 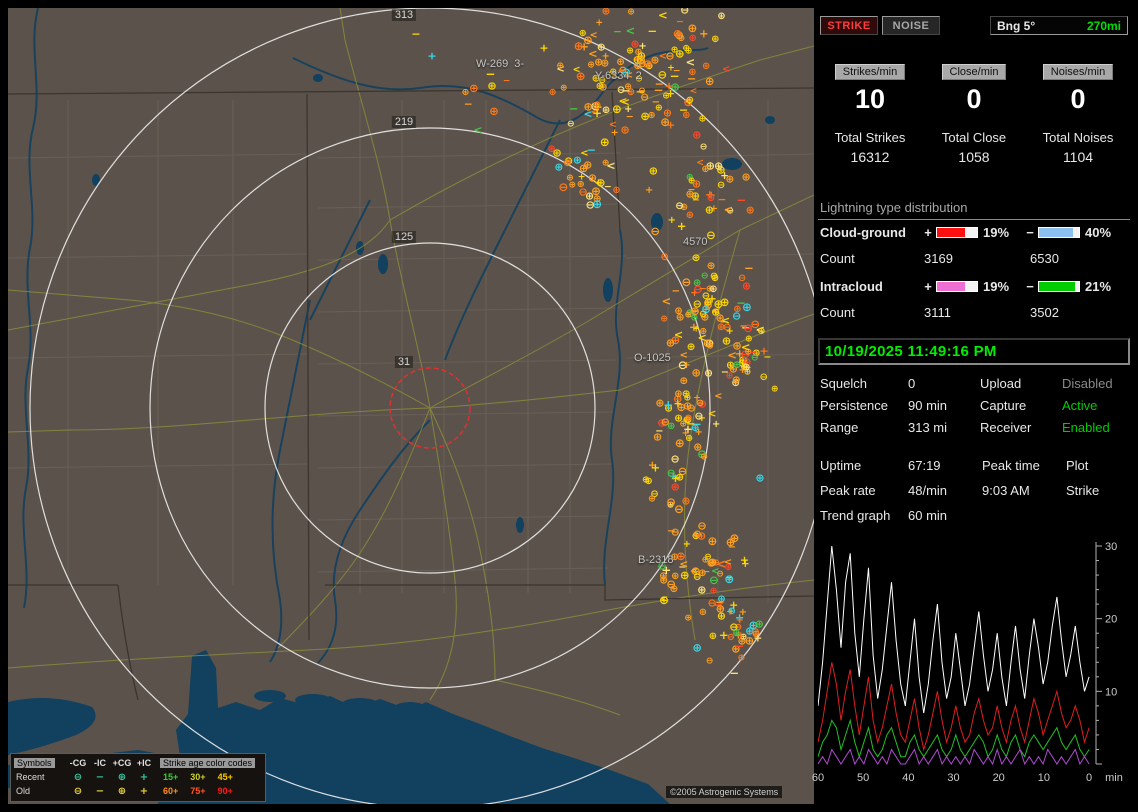 What do you see at coordinates (911, 351) in the screenshot?
I see `datetime-text: 10/19/2025 11:49:16 PM` at bounding box center [911, 351].